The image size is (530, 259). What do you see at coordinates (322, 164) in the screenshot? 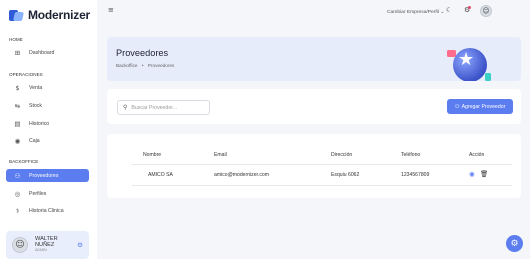
I see `header-divider` at bounding box center [322, 164].